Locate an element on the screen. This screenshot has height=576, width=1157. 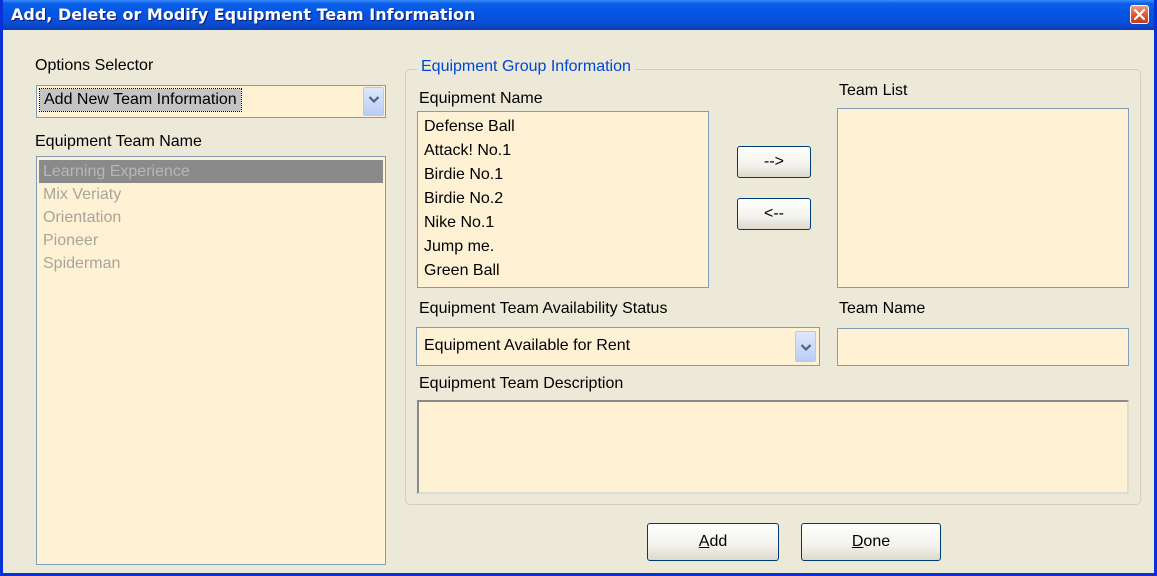
add-to-team-label: --> is located at coordinates (774, 161).